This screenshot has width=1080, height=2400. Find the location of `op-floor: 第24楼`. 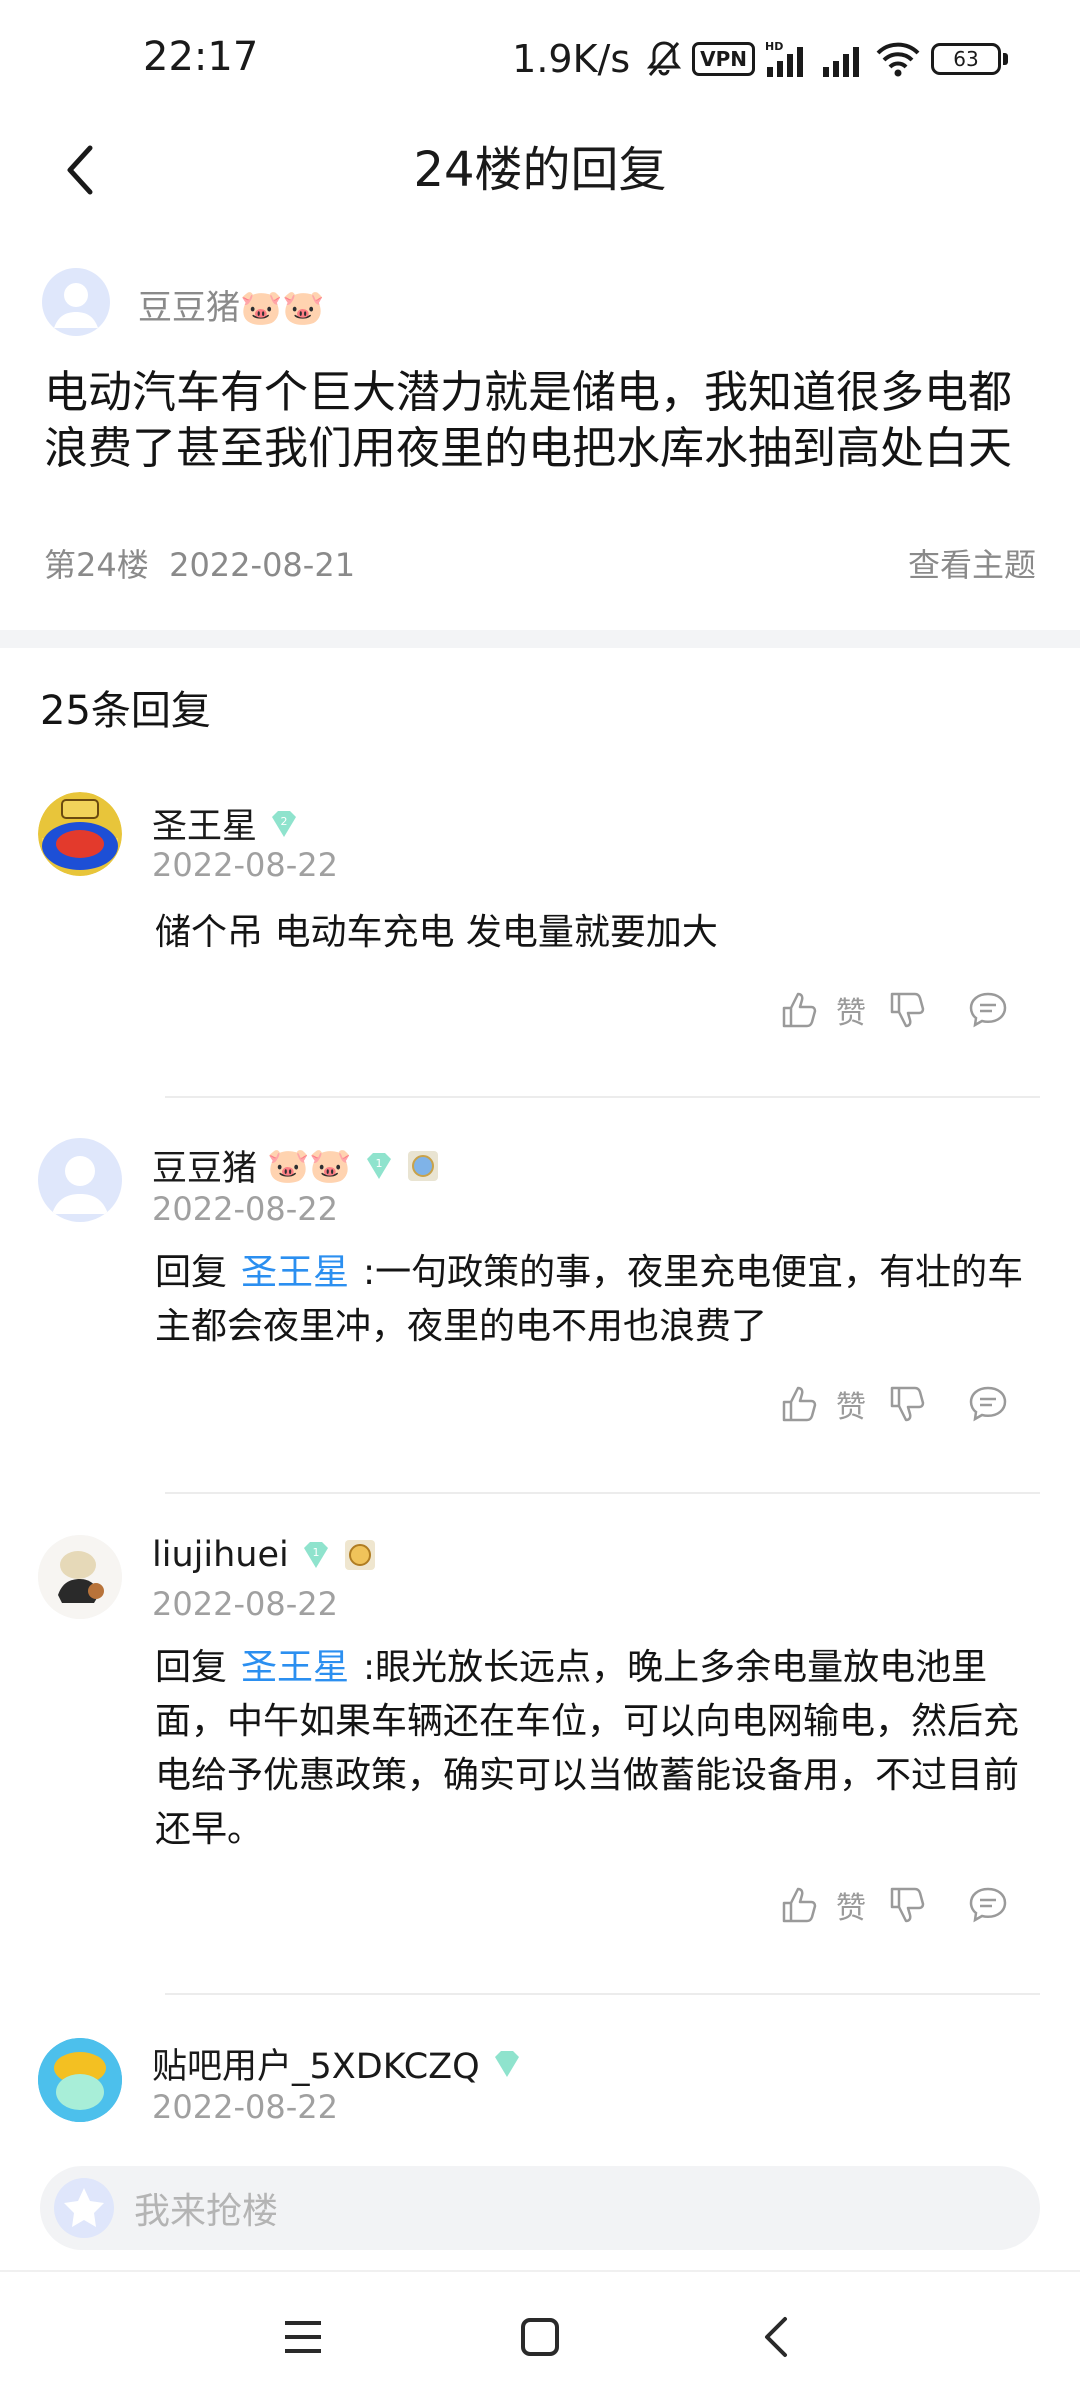

op-floor: 第24楼 is located at coordinates (96, 565).